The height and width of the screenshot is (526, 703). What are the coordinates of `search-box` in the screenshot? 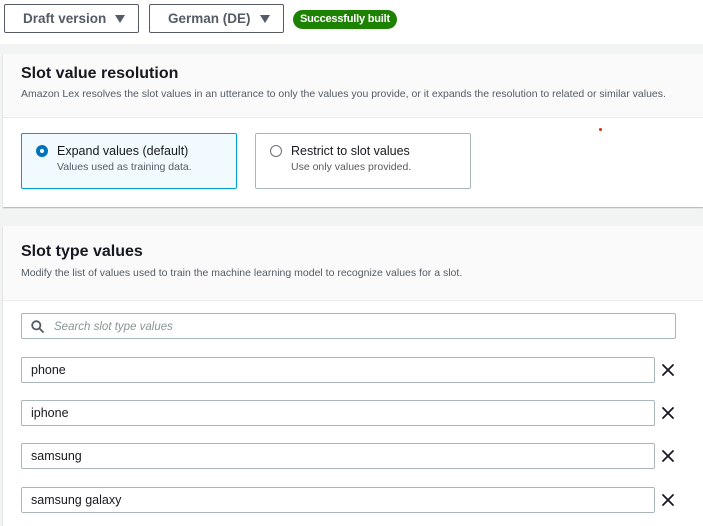 It's located at (348, 326).